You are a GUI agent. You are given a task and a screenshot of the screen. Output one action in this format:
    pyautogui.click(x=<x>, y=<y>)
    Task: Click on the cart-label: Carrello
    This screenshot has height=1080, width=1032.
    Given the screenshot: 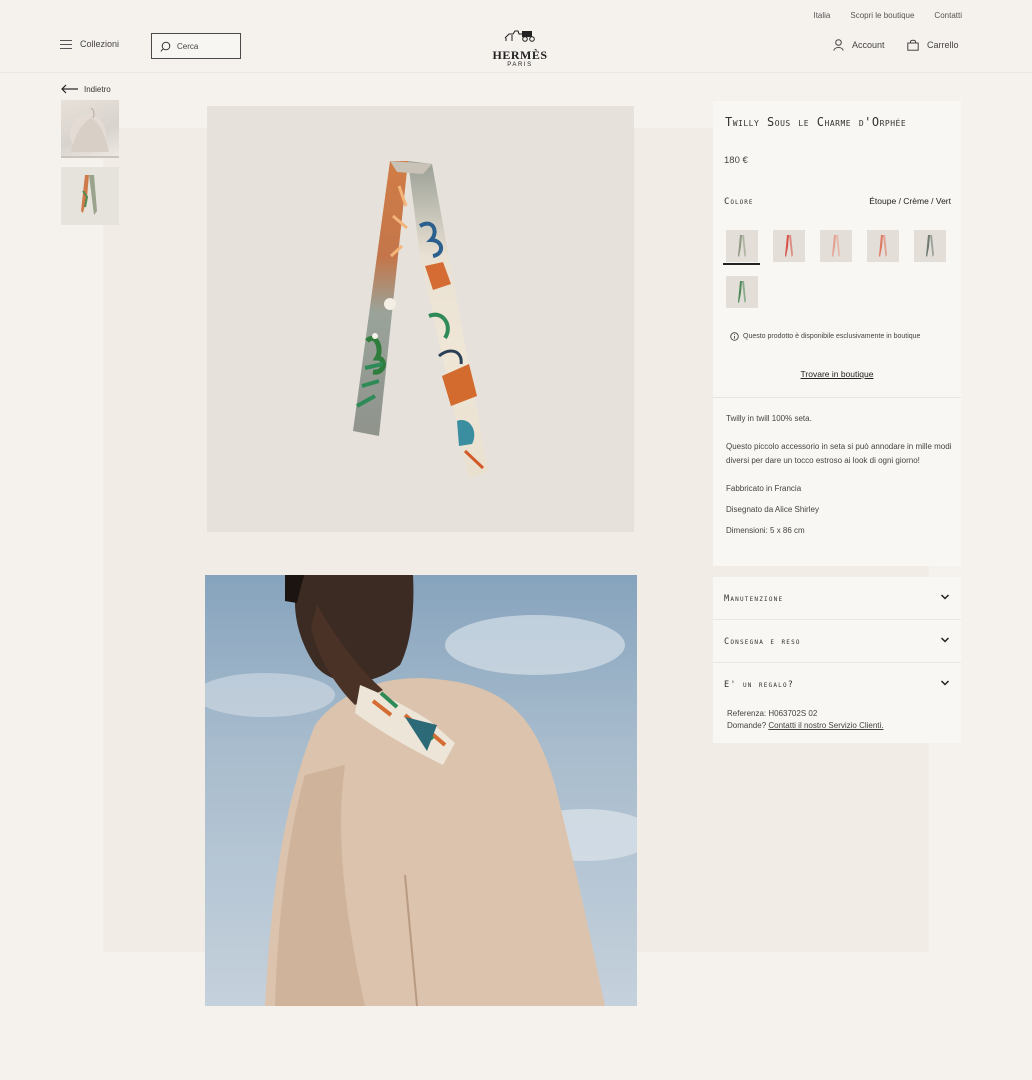 What is the action you would take?
    pyautogui.click(x=943, y=45)
    